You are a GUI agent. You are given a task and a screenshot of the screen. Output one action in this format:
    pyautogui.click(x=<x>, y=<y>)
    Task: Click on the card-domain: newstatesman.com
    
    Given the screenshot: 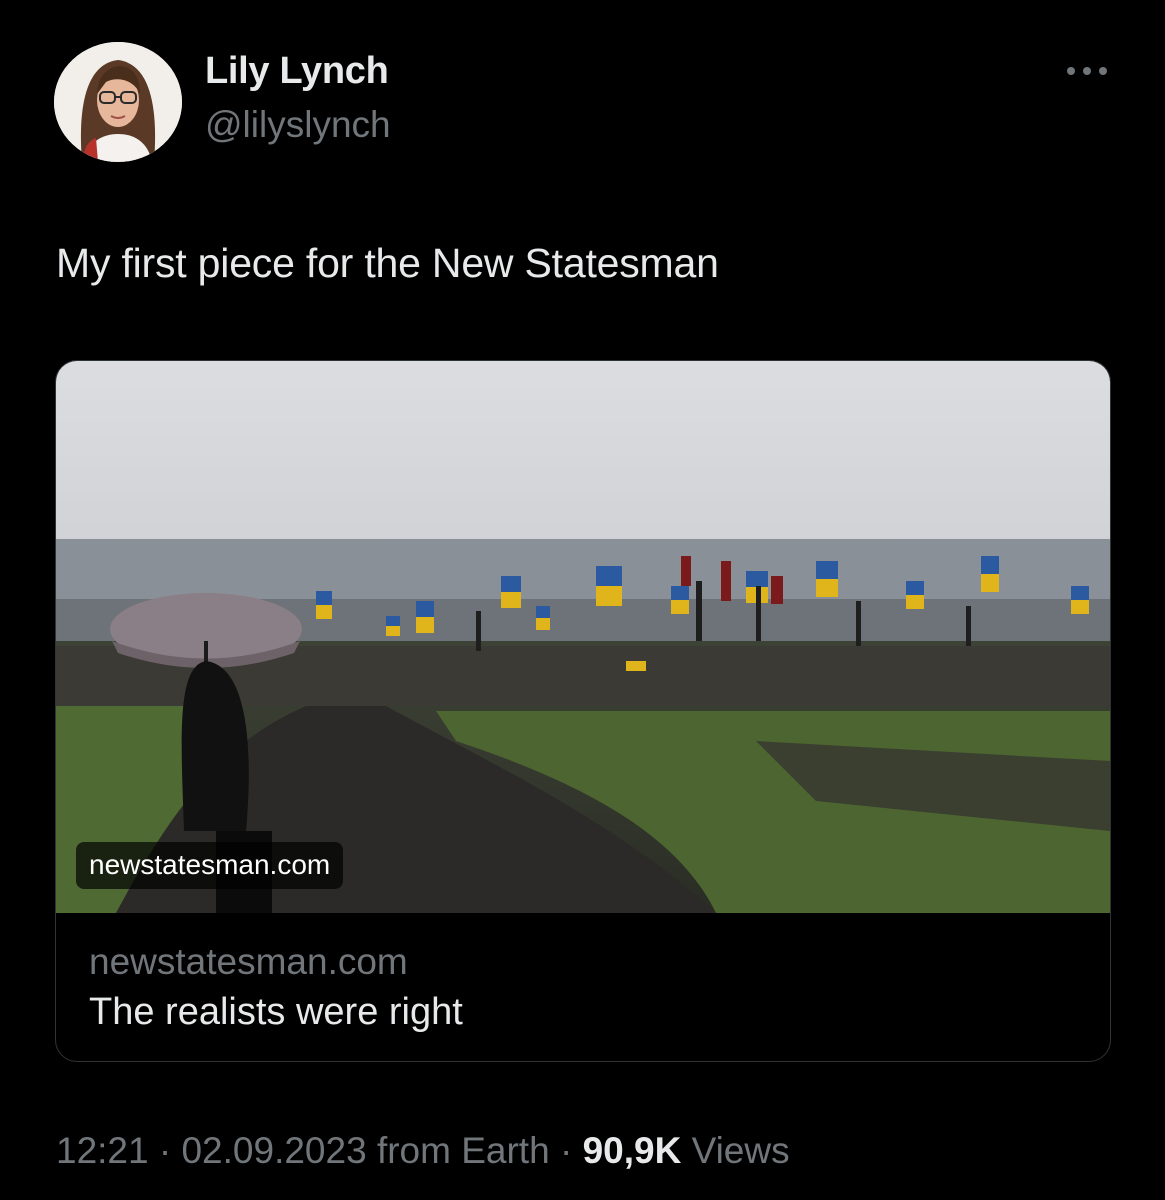 What is the action you would take?
    pyautogui.click(x=248, y=961)
    